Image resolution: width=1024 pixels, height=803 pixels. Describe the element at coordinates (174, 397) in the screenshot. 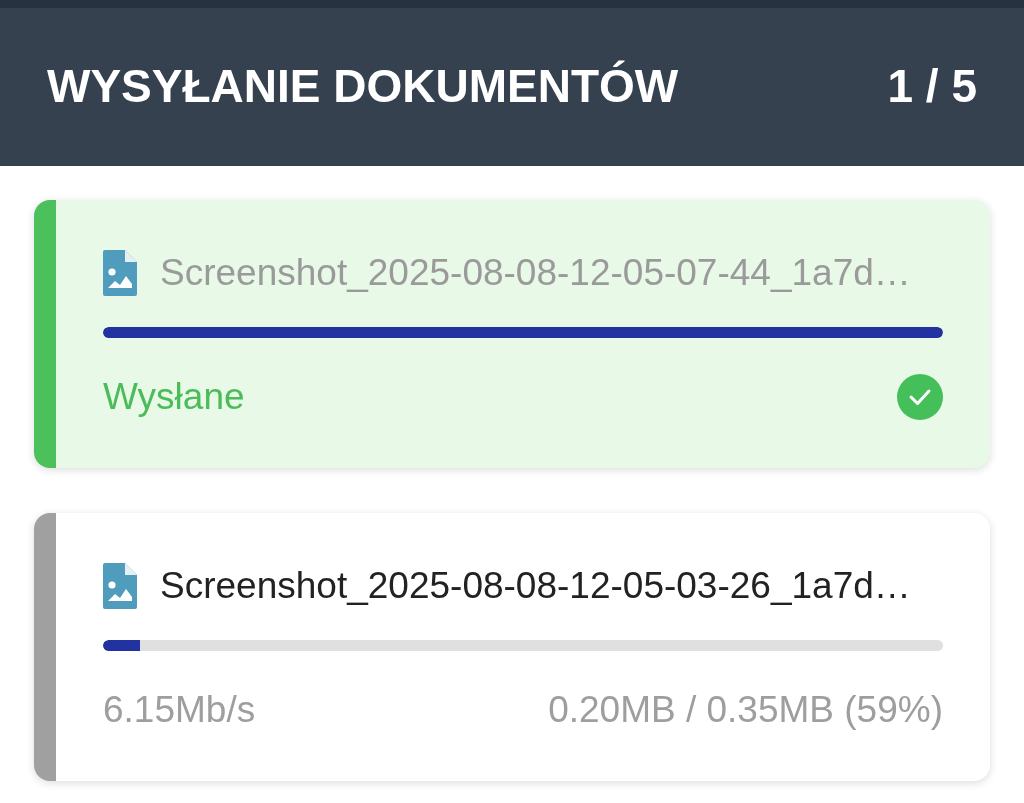

I see `upload-status: Wysłane` at that location.